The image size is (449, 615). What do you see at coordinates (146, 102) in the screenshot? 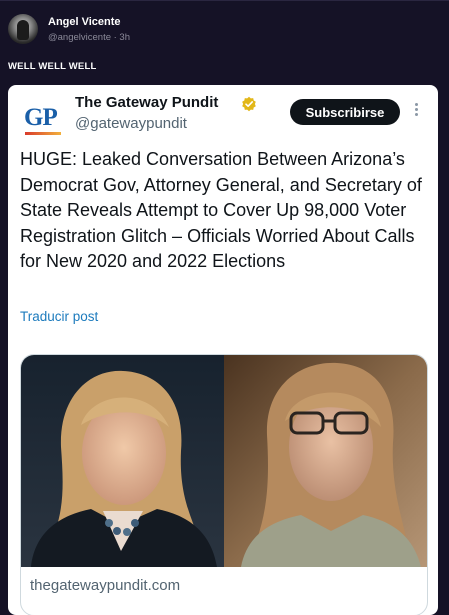
I see `account-name: The Gateway Pundit` at bounding box center [146, 102].